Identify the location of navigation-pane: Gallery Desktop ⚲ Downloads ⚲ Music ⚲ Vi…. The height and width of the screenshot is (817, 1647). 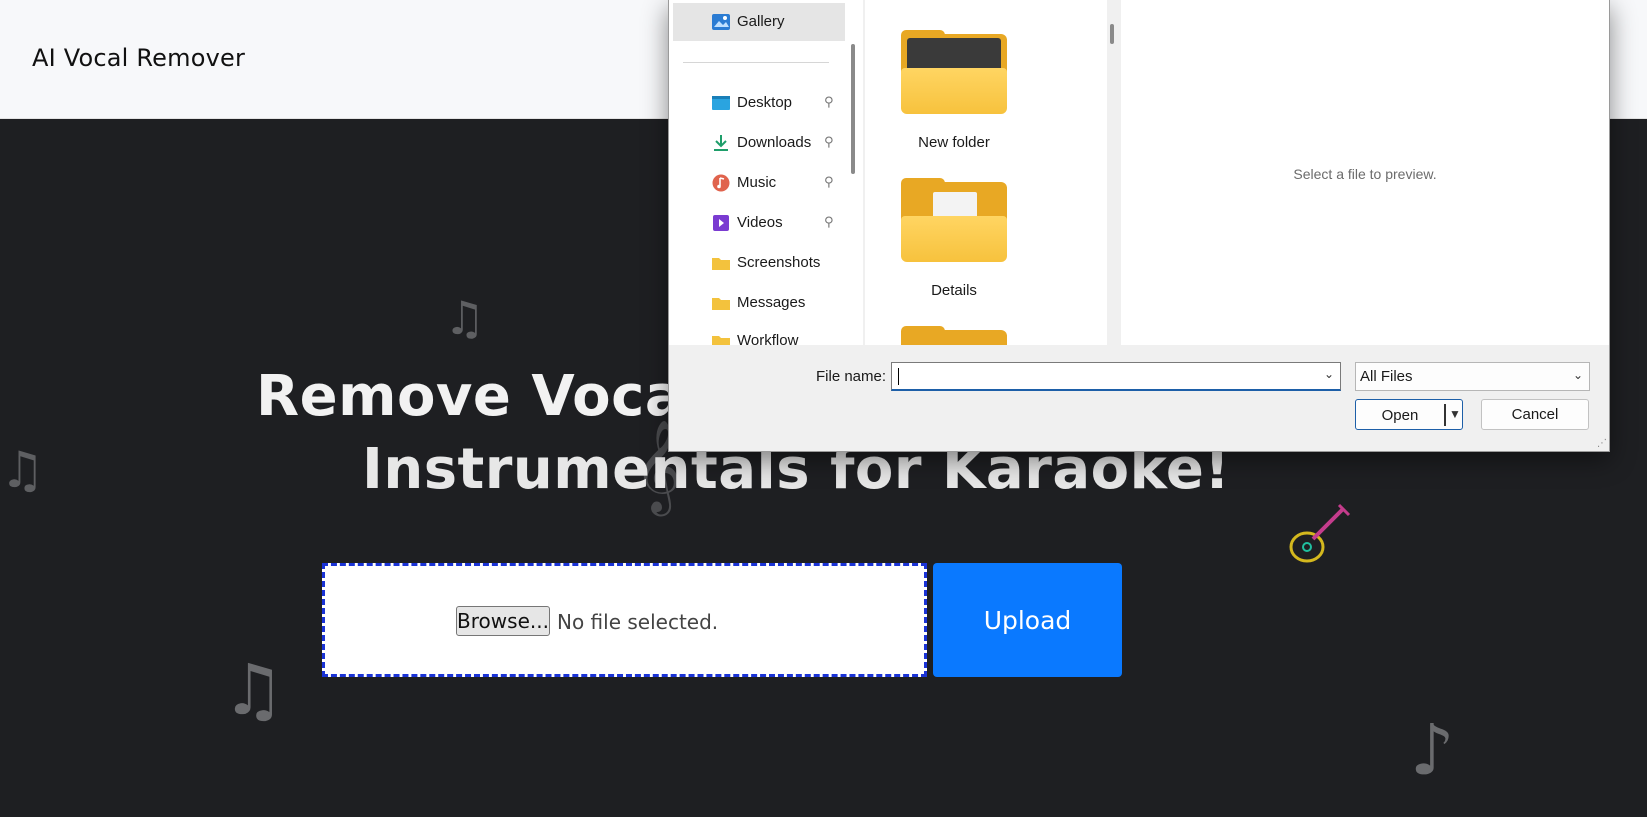
(766, 172).